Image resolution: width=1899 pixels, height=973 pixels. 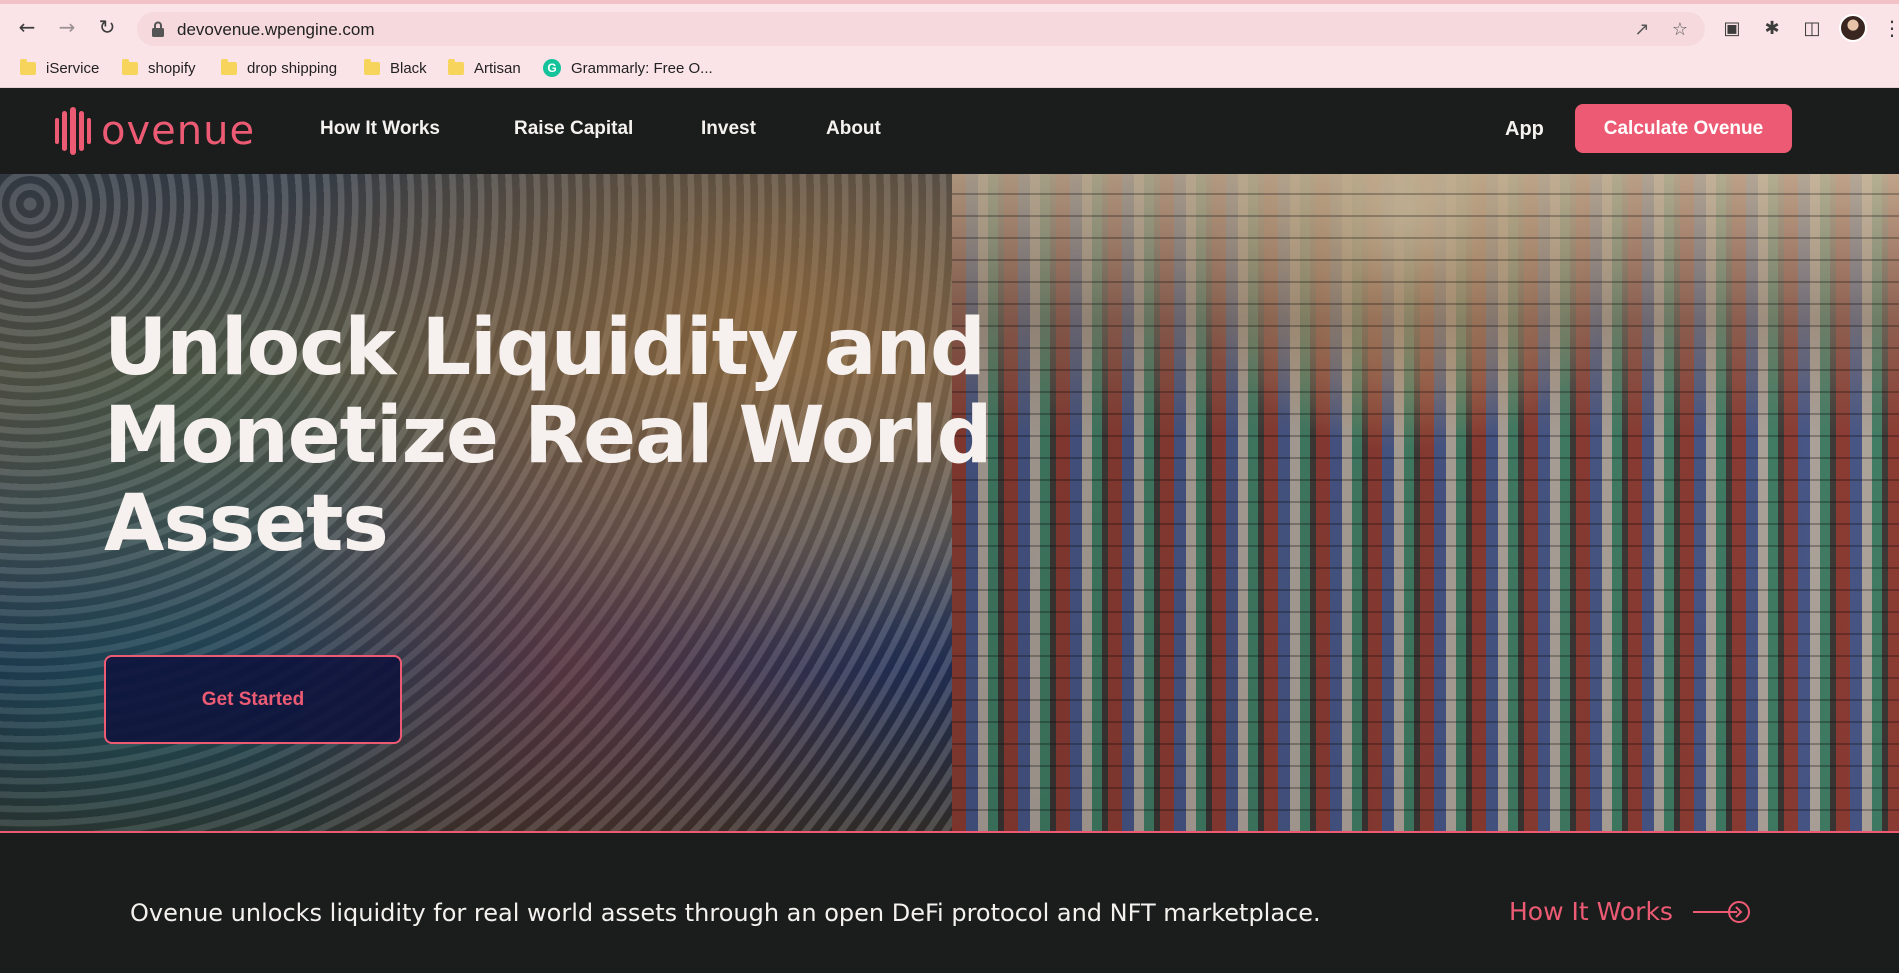 I want to click on bookmark-drop-shipping: drop shipping, so click(x=279, y=68).